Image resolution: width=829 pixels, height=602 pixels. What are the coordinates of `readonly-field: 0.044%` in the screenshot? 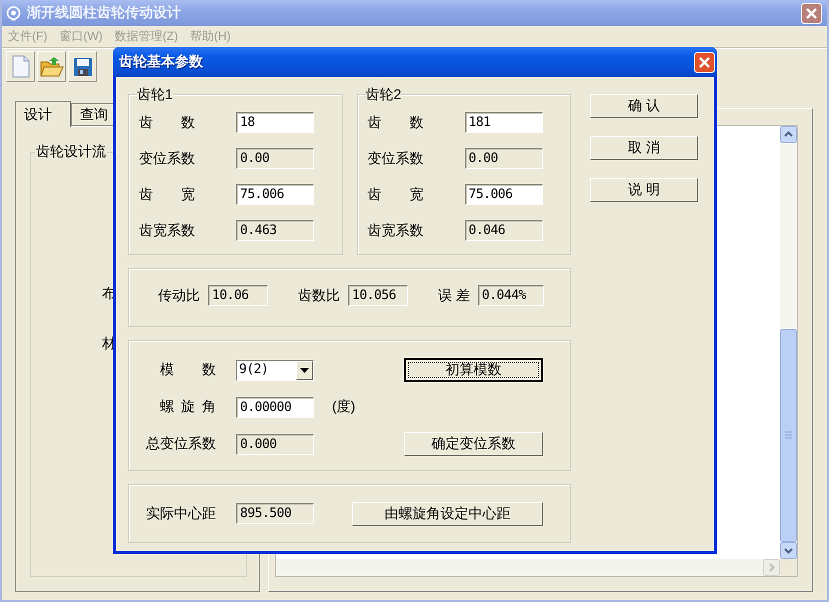 It's located at (511, 295).